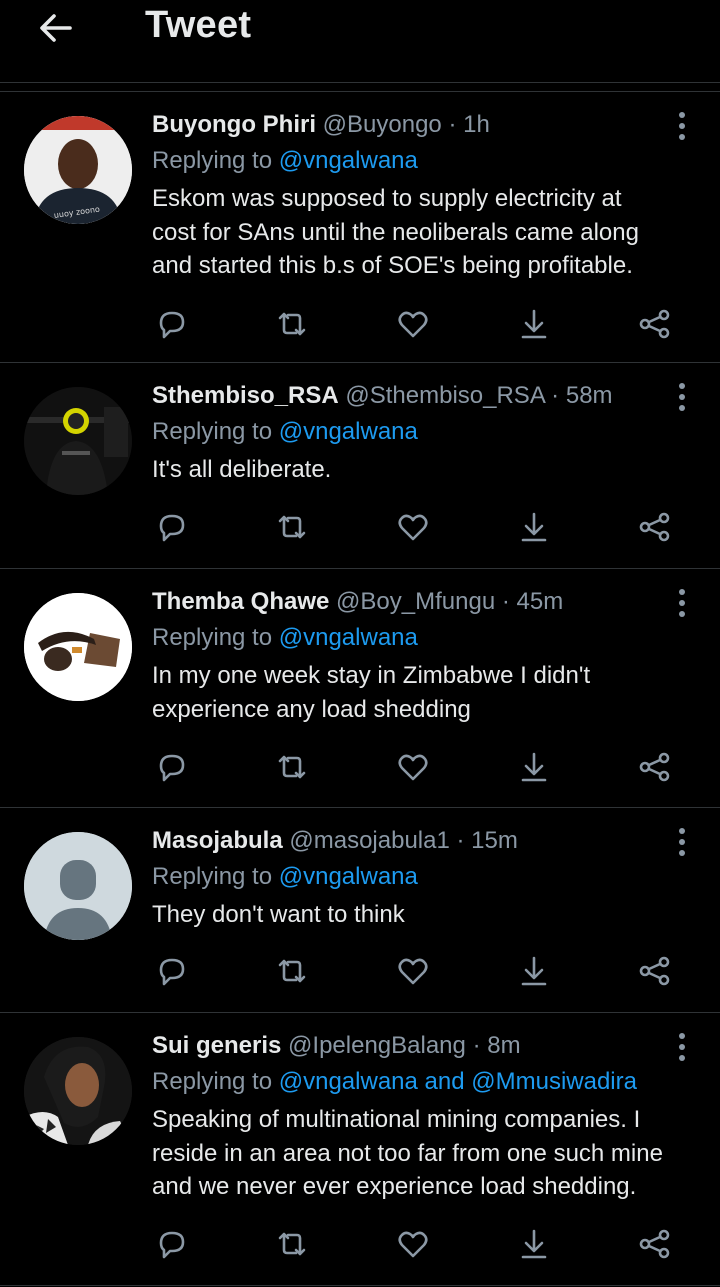 The width and height of the screenshot is (720, 1287). Describe the element at coordinates (360, 87) in the screenshot. I see `section-divider` at that location.